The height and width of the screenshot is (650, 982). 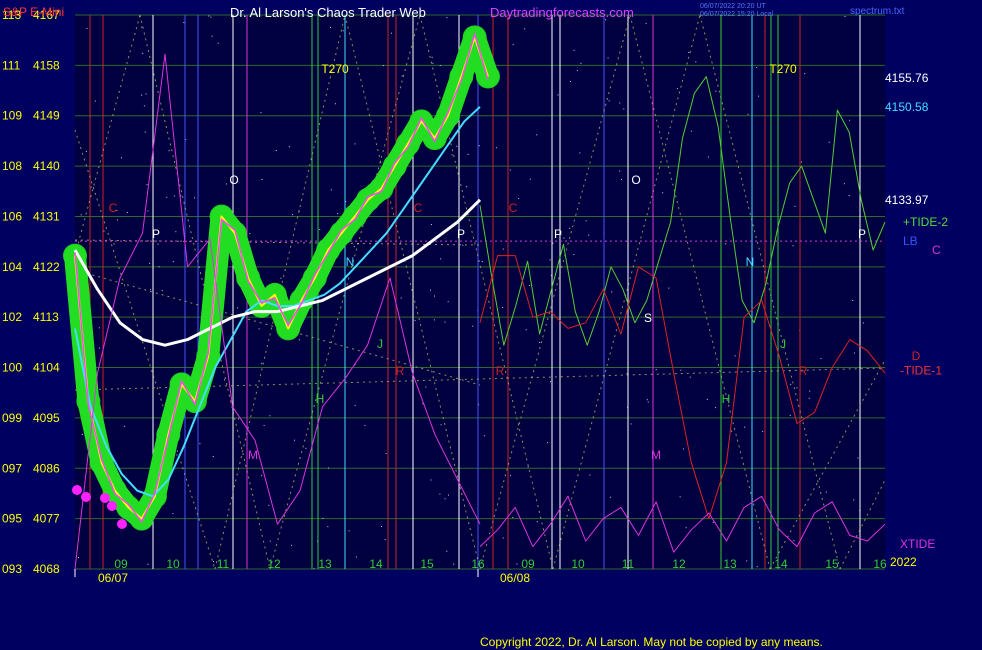 What do you see at coordinates (376, 564) in the screenshot?
I see `x-hour-label: 14` at bounding box center [376, 564].